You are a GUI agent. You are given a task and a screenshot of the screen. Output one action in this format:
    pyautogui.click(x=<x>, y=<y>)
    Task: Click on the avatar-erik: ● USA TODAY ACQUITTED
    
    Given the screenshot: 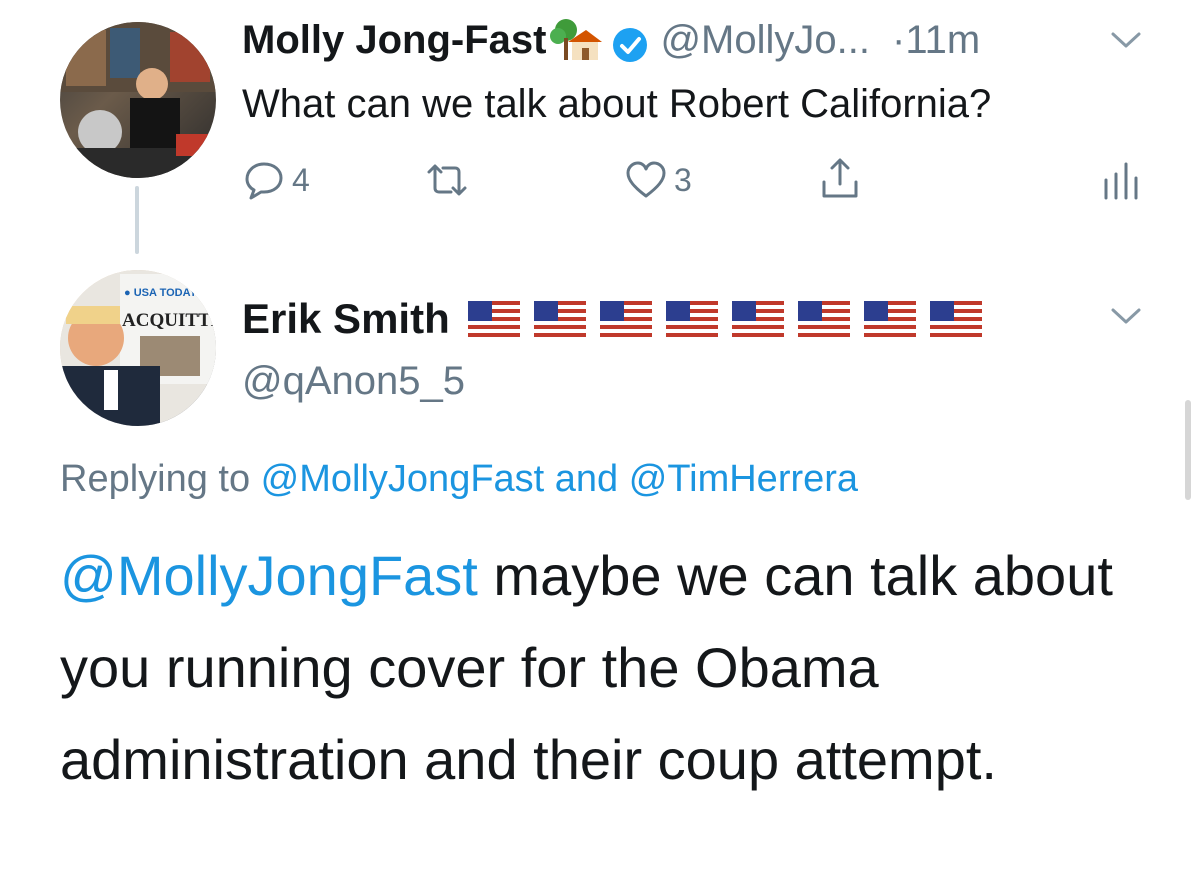 What is the action you would take?
    pyautogui.click(x=138, y=348)
    